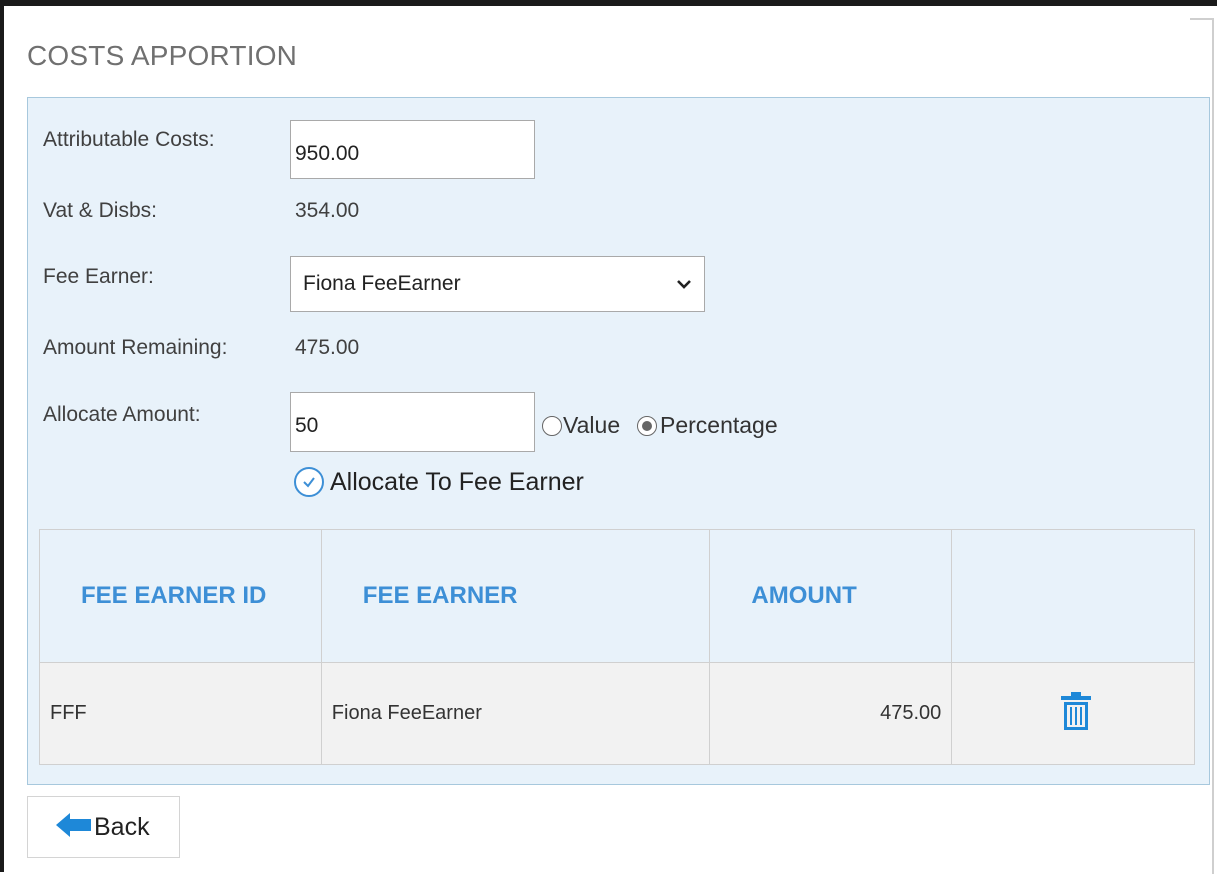 The height and width of the screenshot is (874, 1219). Describe the element at coordinates (457, 481) in the screenshot. I see `allocate-to-fee-earner-label: Allocate To Fee Earner` at that location.